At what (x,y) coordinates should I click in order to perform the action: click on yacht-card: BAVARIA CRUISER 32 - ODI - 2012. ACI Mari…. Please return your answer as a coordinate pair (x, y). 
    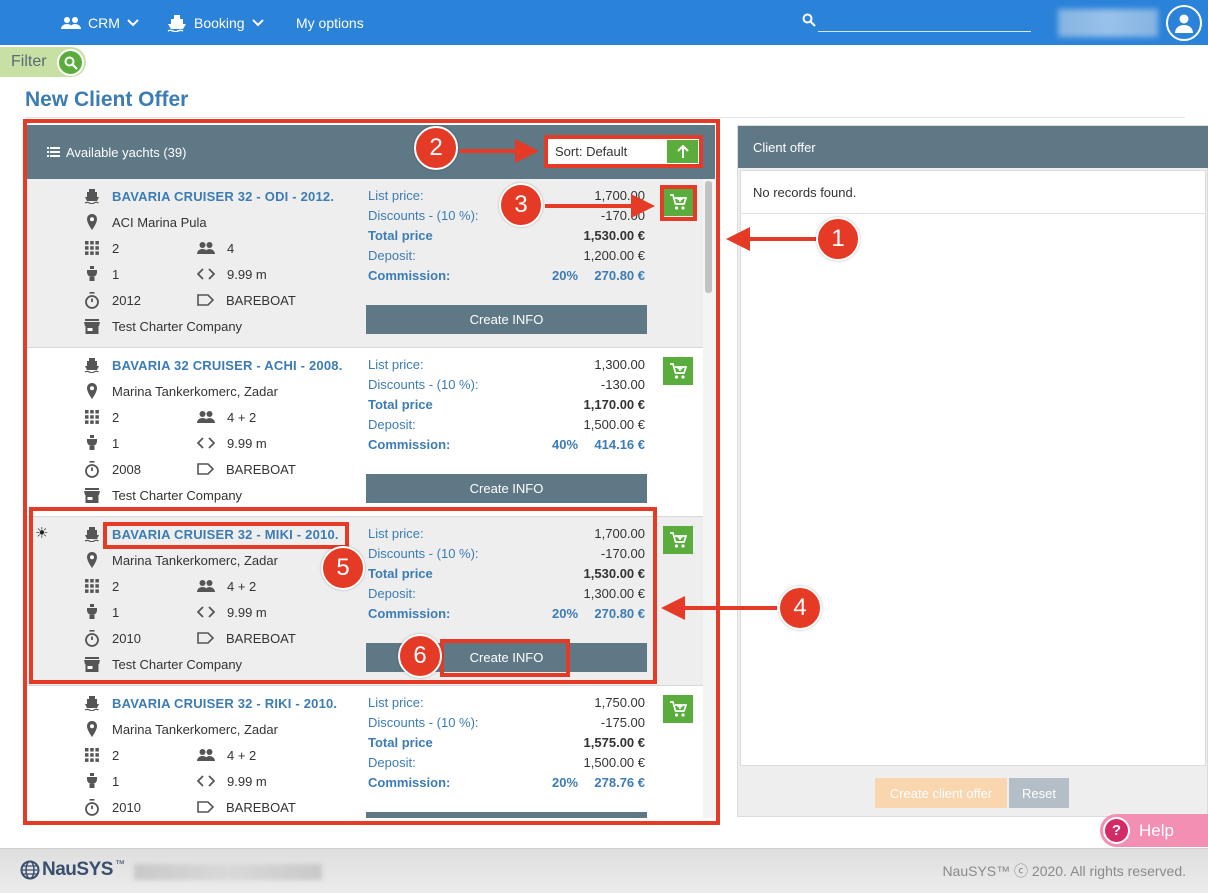
    Looking at the image, I should click on (365, 263).